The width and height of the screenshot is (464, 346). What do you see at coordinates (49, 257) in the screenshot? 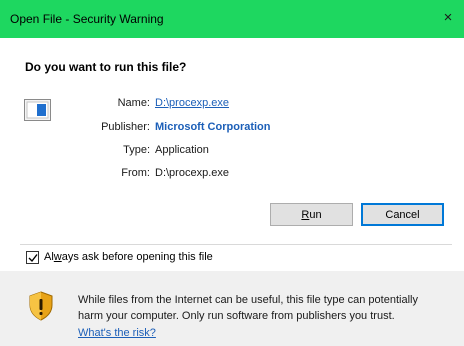
I see `always-ask-label-part1: Al` at bounding box center [49, 257].